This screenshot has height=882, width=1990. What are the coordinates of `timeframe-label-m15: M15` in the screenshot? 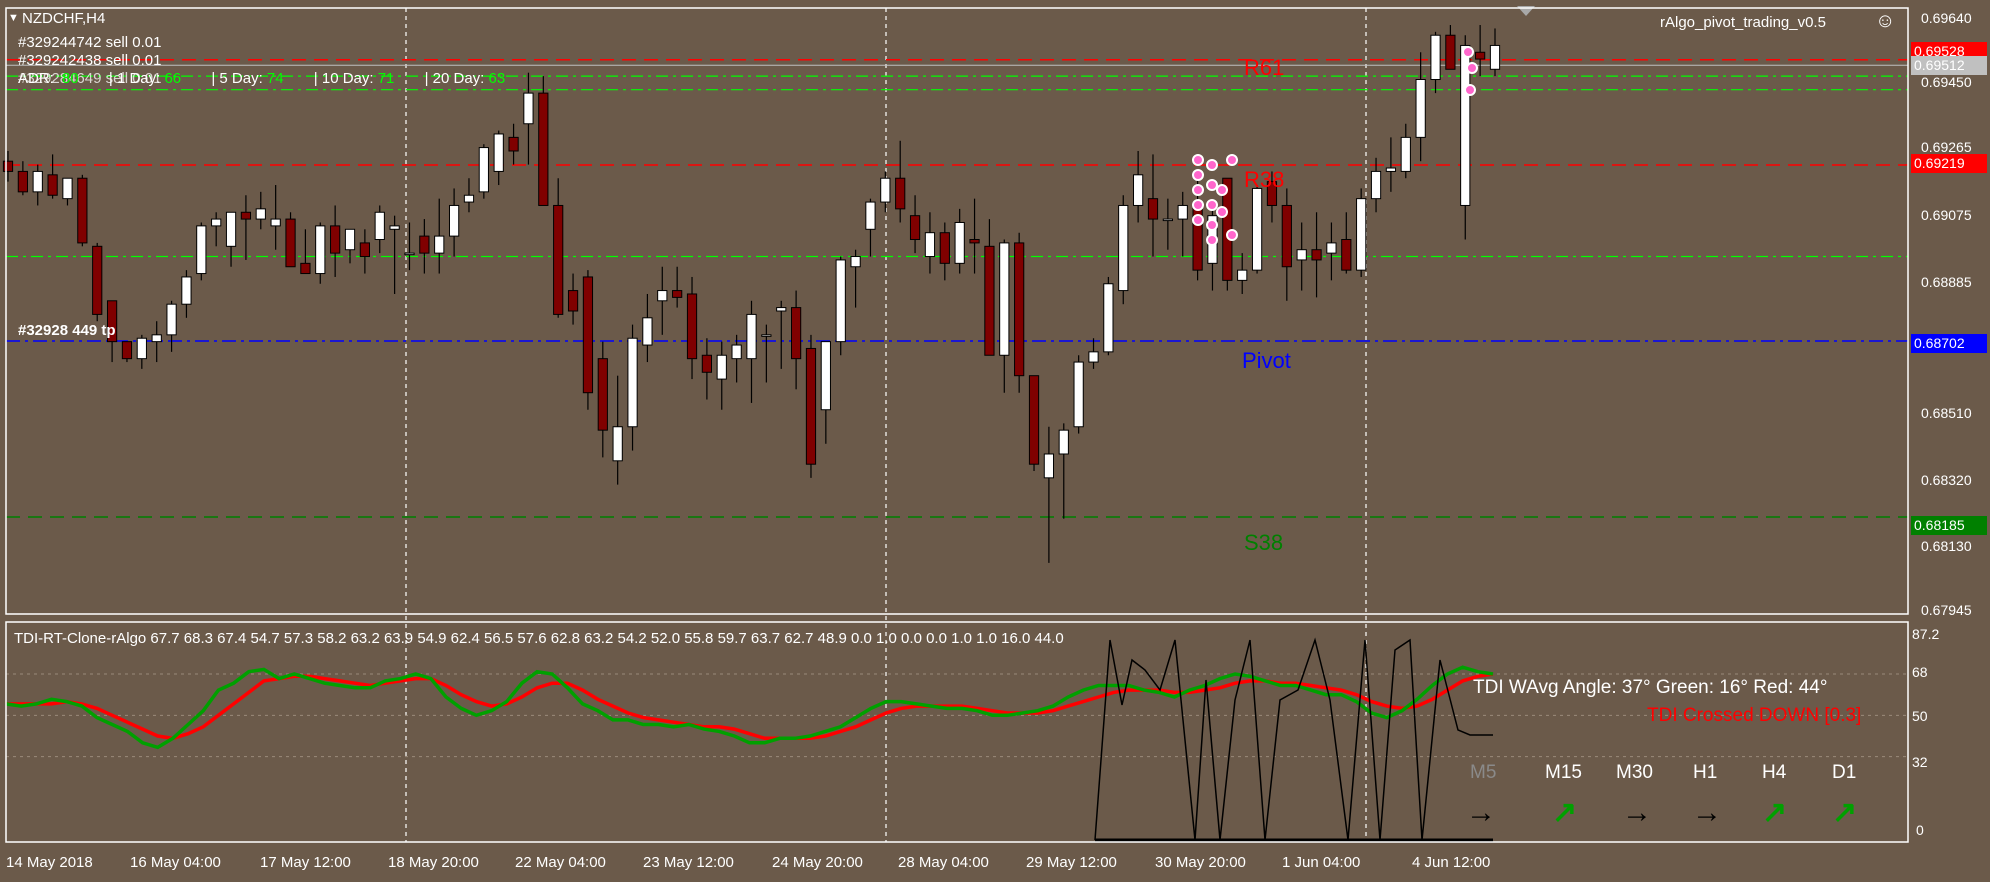 It's located at (1563, 772).